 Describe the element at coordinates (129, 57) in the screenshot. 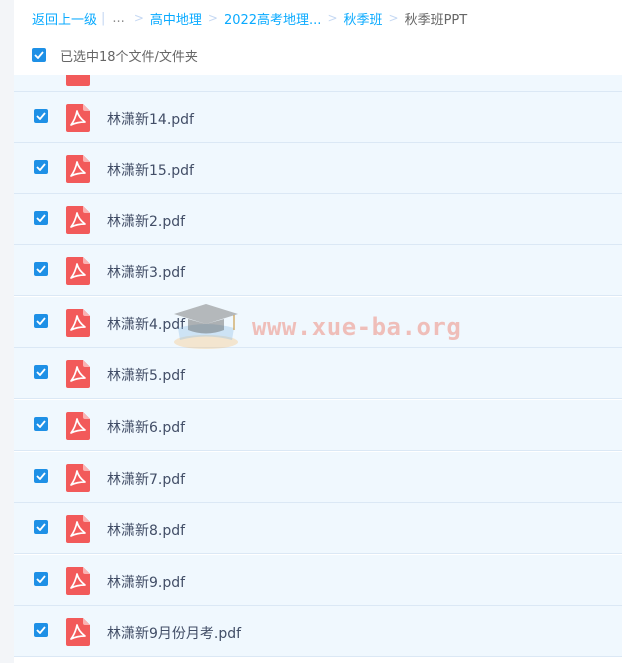

I see `selection-count: 已选中18个文件/文件夹` at that location.